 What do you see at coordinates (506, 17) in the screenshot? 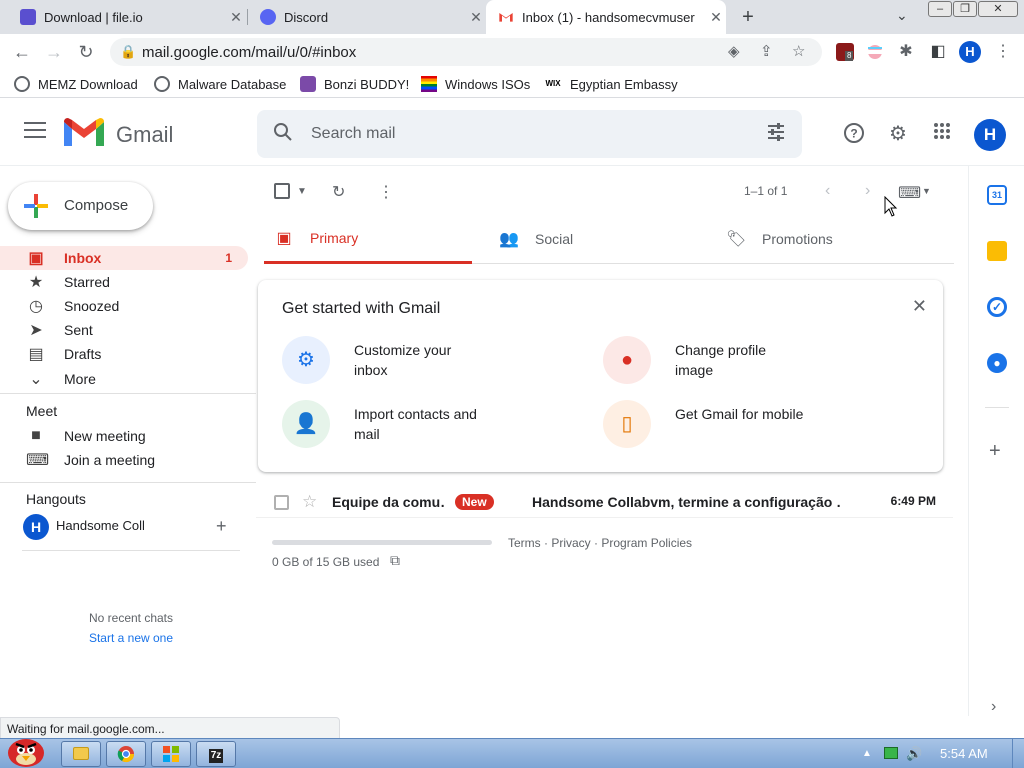
I see `gmail-favicon-icon` at bounding box center [506, 17].